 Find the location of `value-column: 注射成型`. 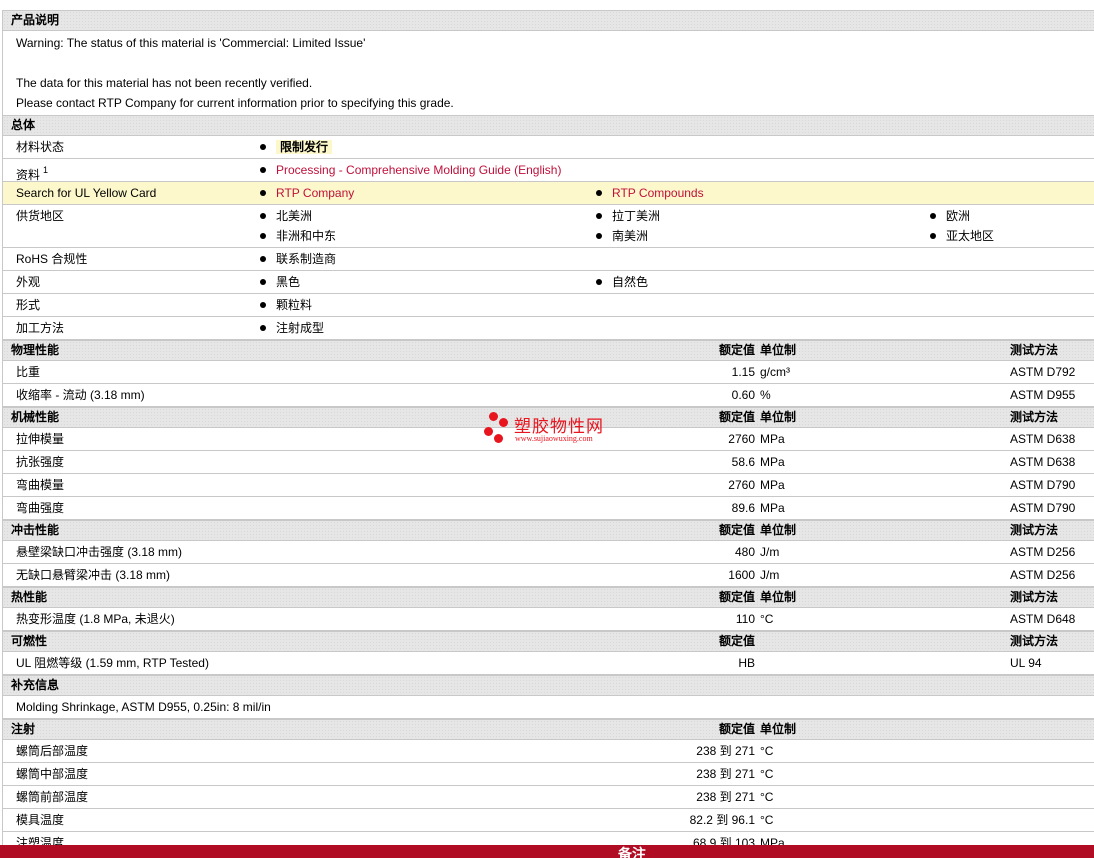

value-column: 注射成型 is located at coordinates (292, 327).